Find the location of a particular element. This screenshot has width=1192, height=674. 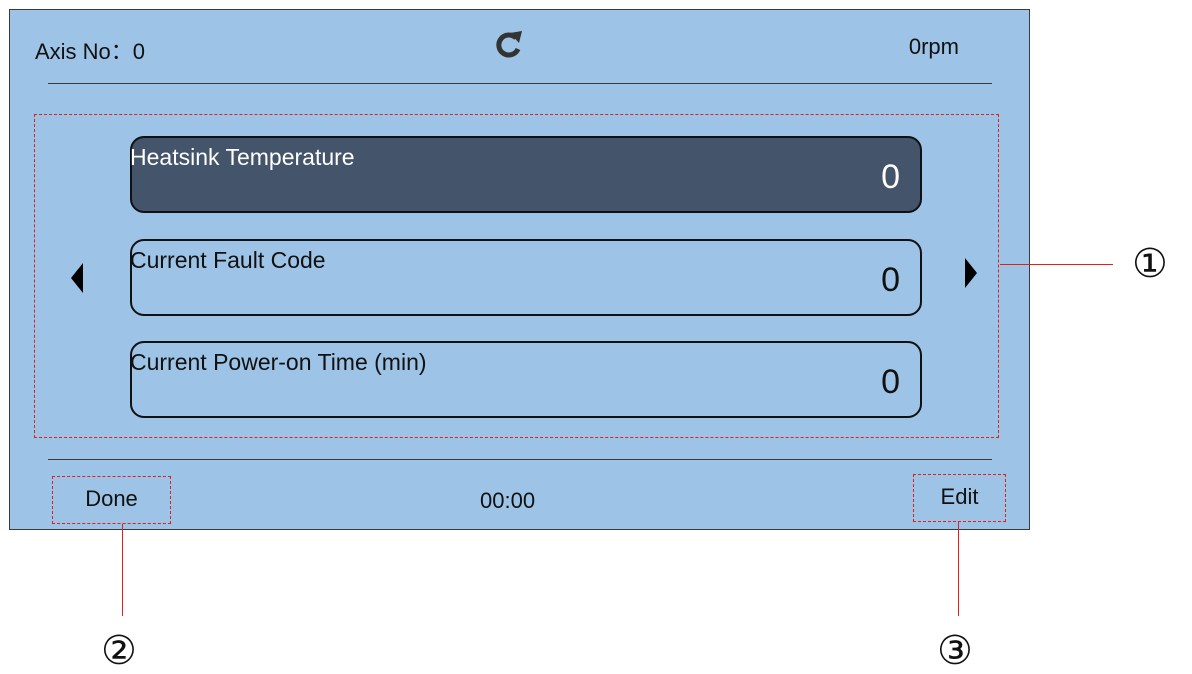

header-divider is located at coordinates (520, 83).